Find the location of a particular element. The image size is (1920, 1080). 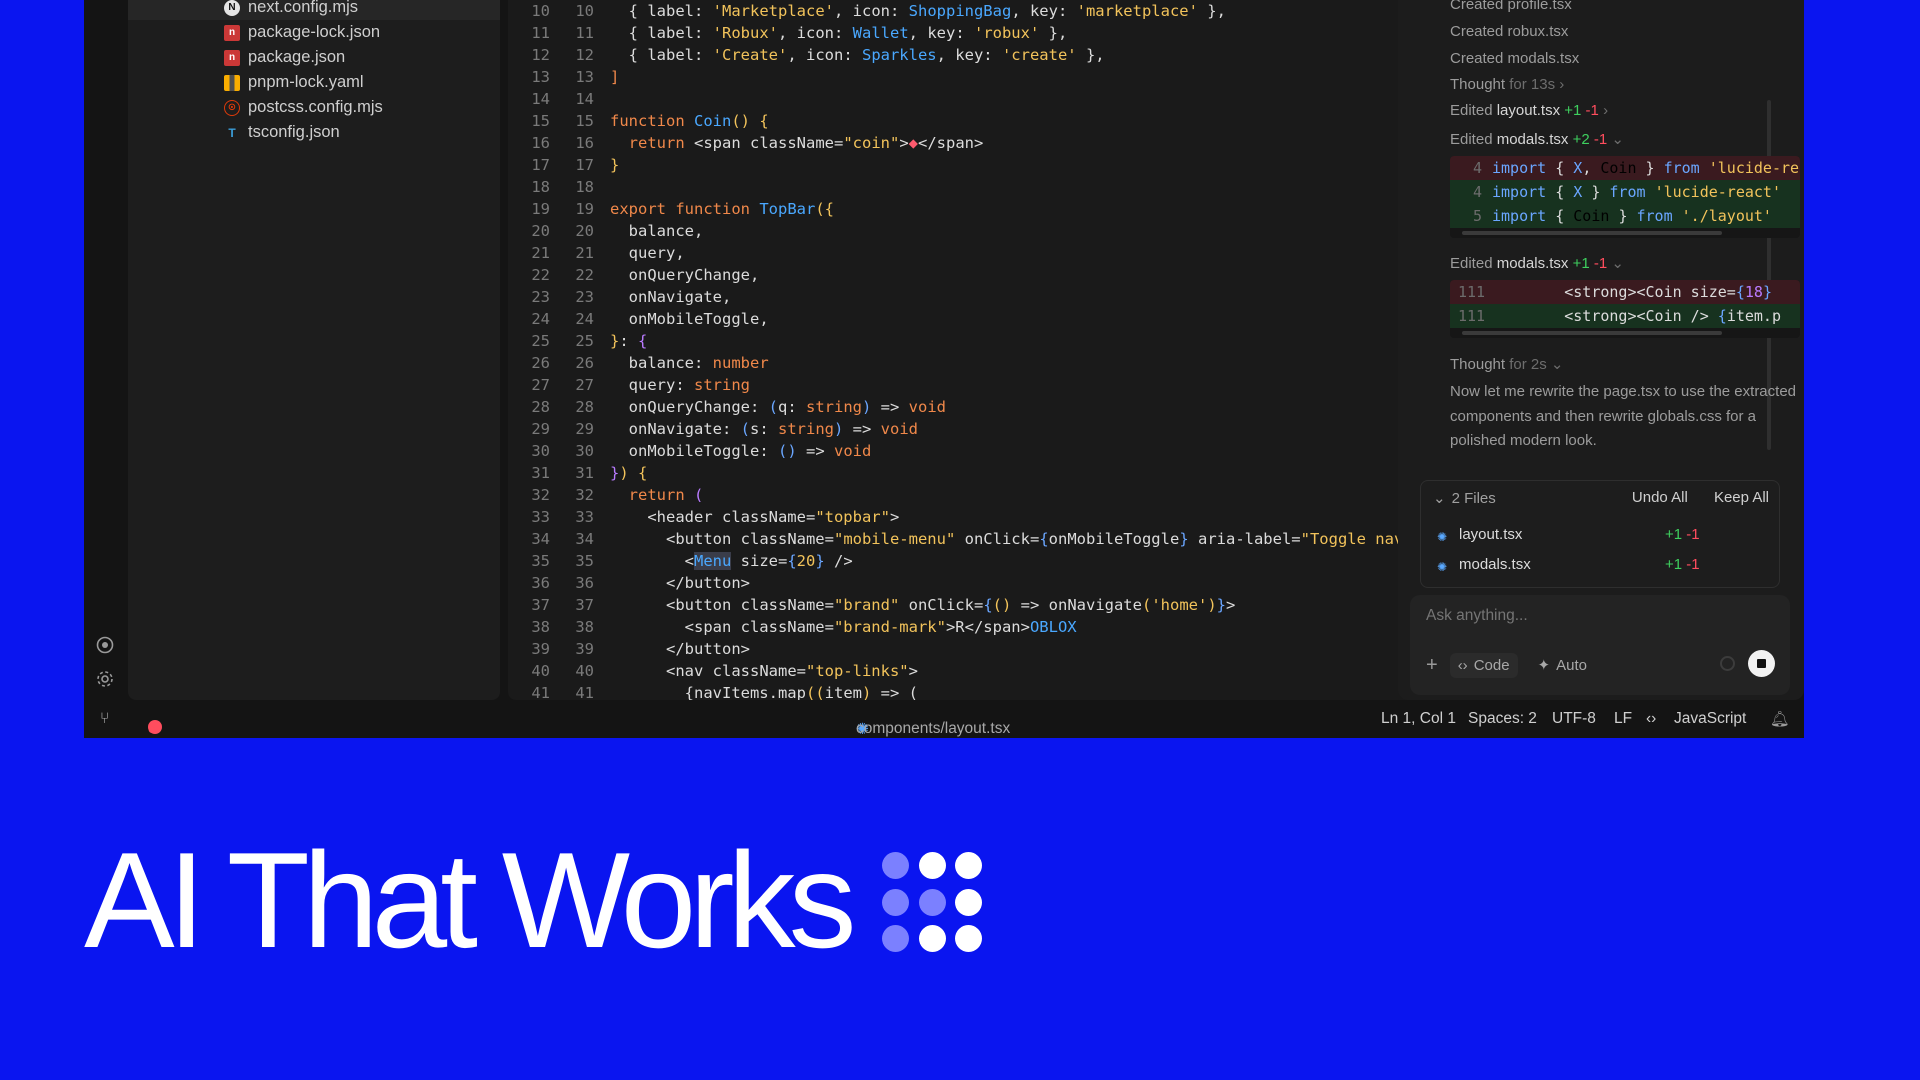

keep-all-button: Keep All is located at coordinates (1741, 497).